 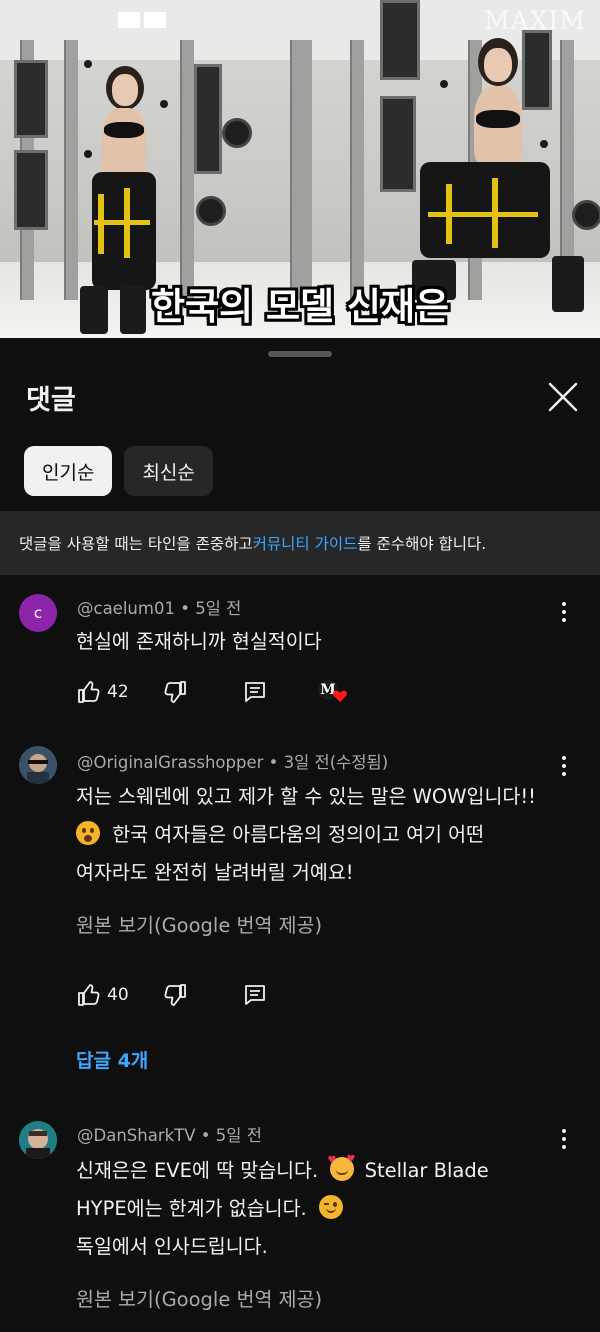 What do you see at coordinates (172, 1246) in the screenshot?
I see `comment-text-line: 독일에서 인사드립니다.` at bounding box center [172, 1246].